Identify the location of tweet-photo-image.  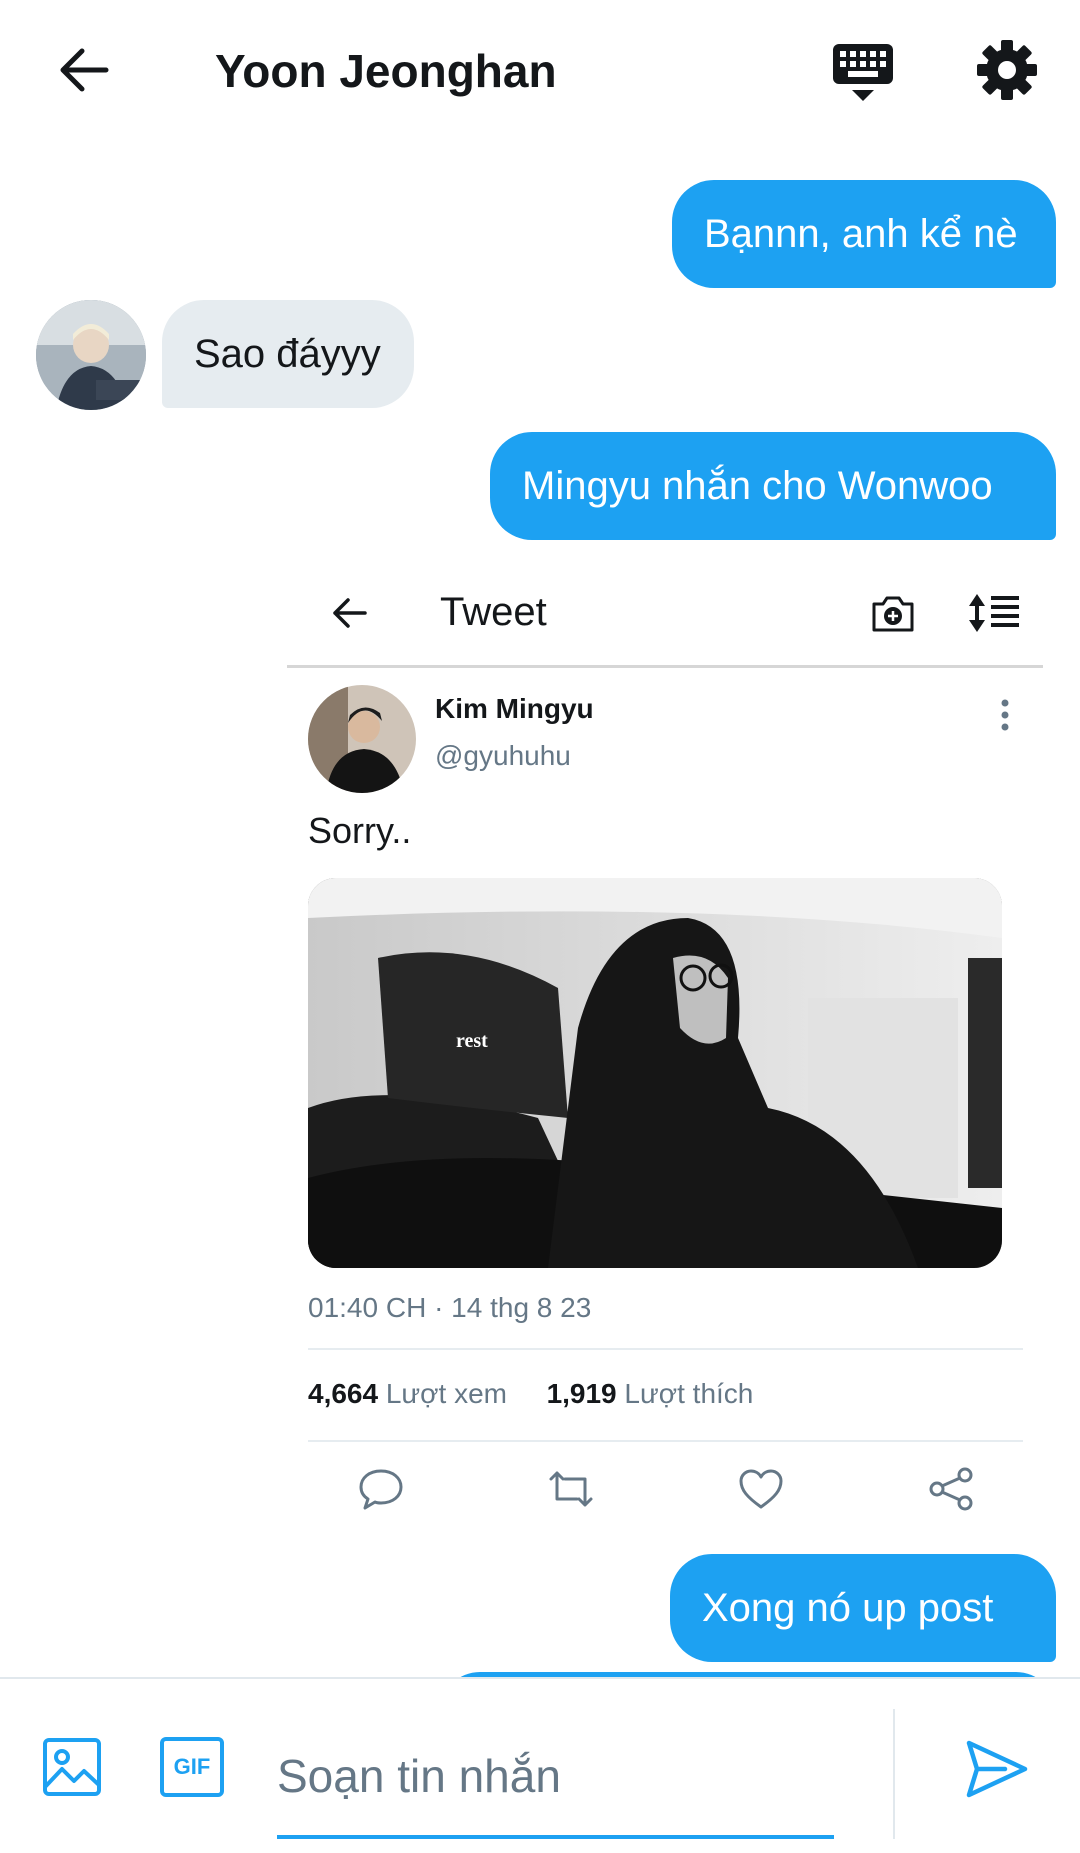
(655, 1073).